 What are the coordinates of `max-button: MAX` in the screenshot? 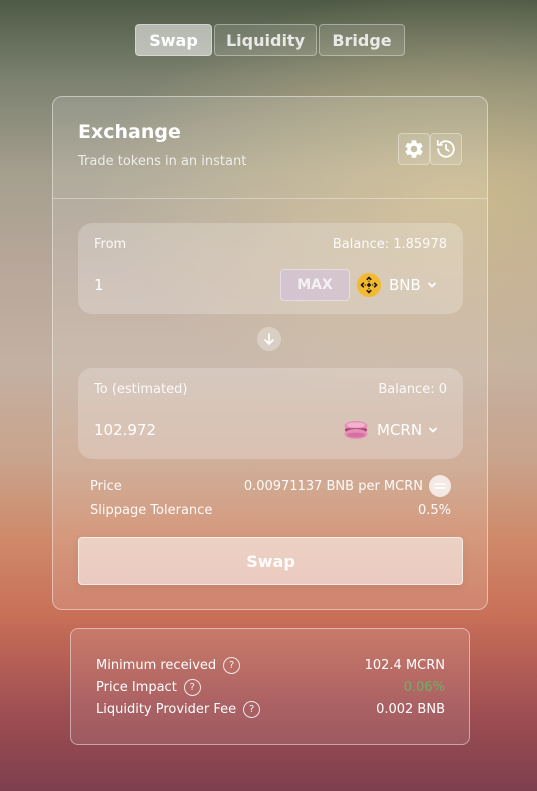 It's located at (315, 285).